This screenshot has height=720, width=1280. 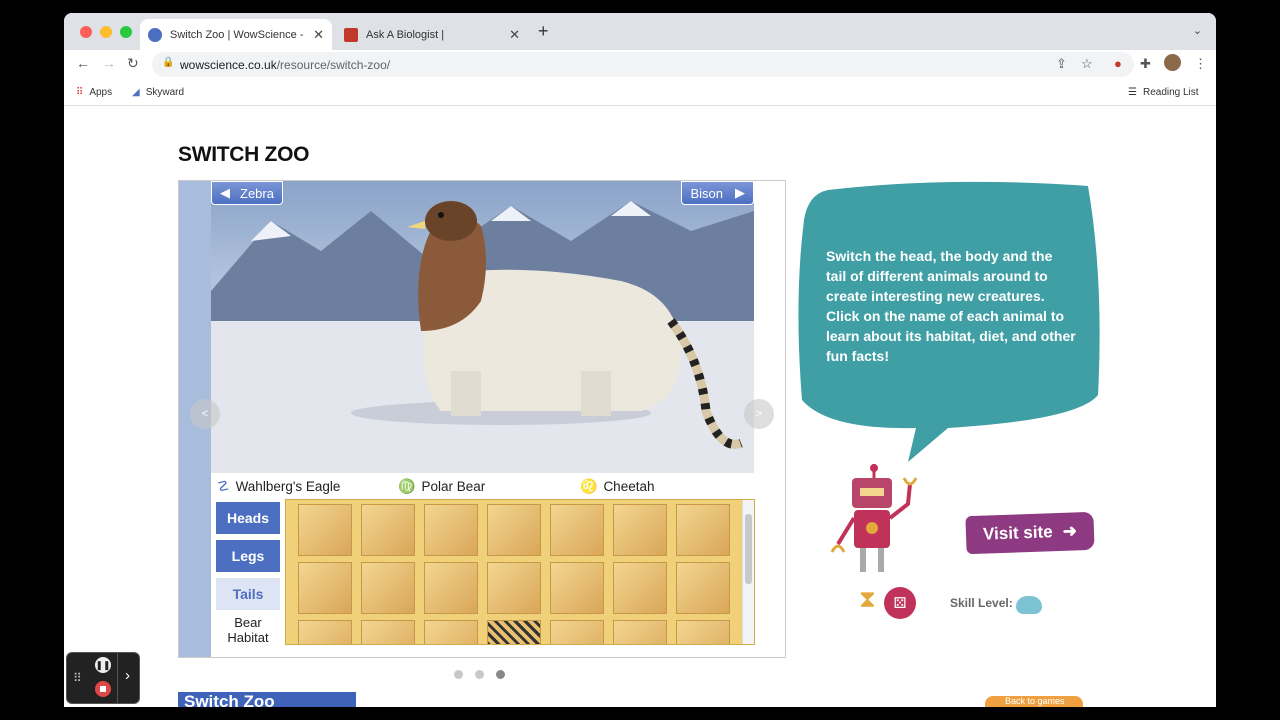 I want to click on minimize-window-button, so click(x=106, y=32).